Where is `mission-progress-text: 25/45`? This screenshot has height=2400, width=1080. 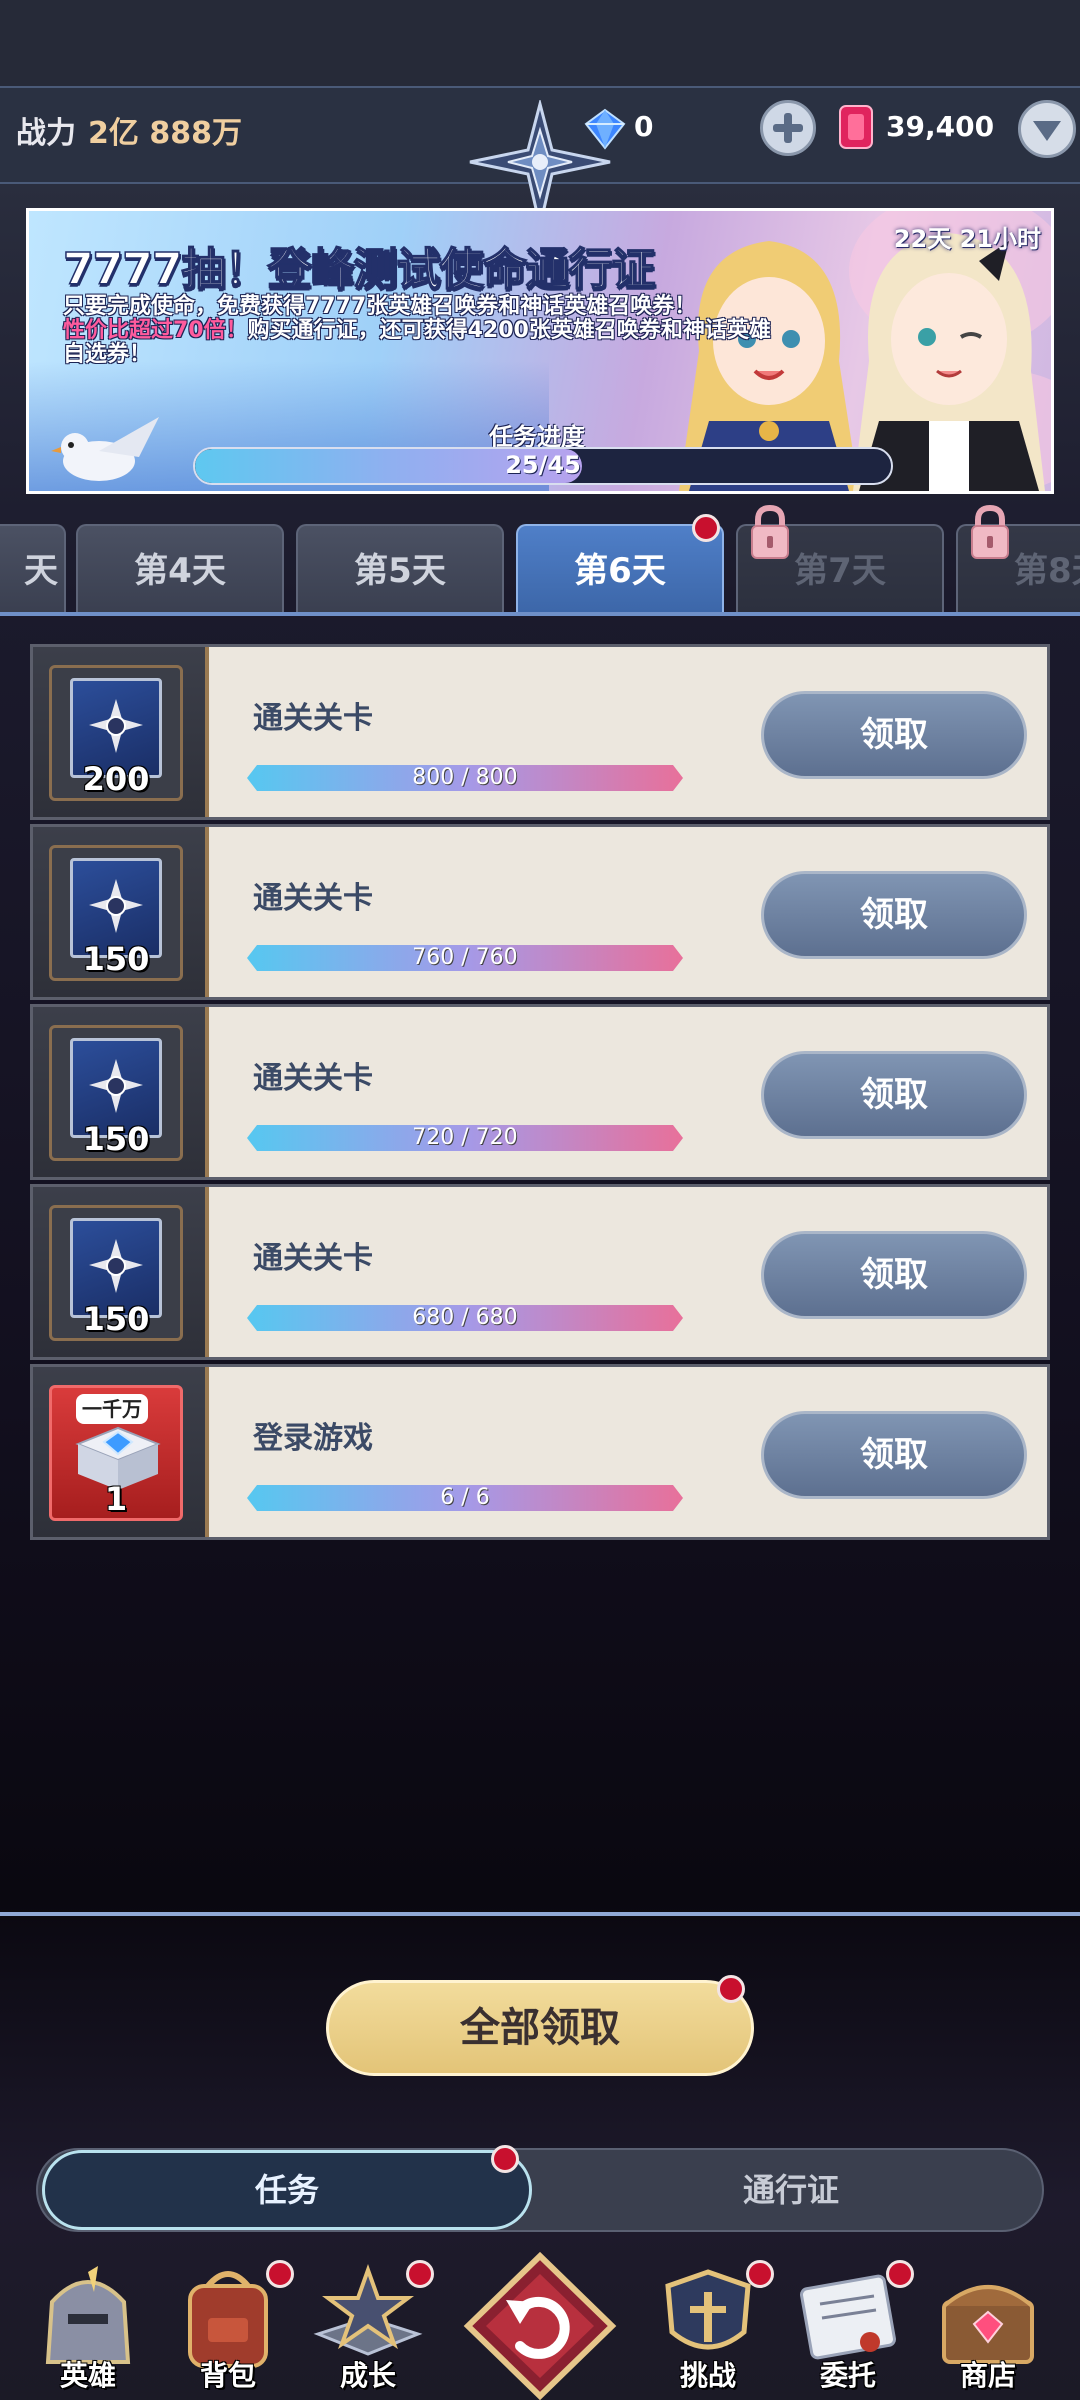 mission-progress-text: 25/45 is located at coordinates (543, 465).